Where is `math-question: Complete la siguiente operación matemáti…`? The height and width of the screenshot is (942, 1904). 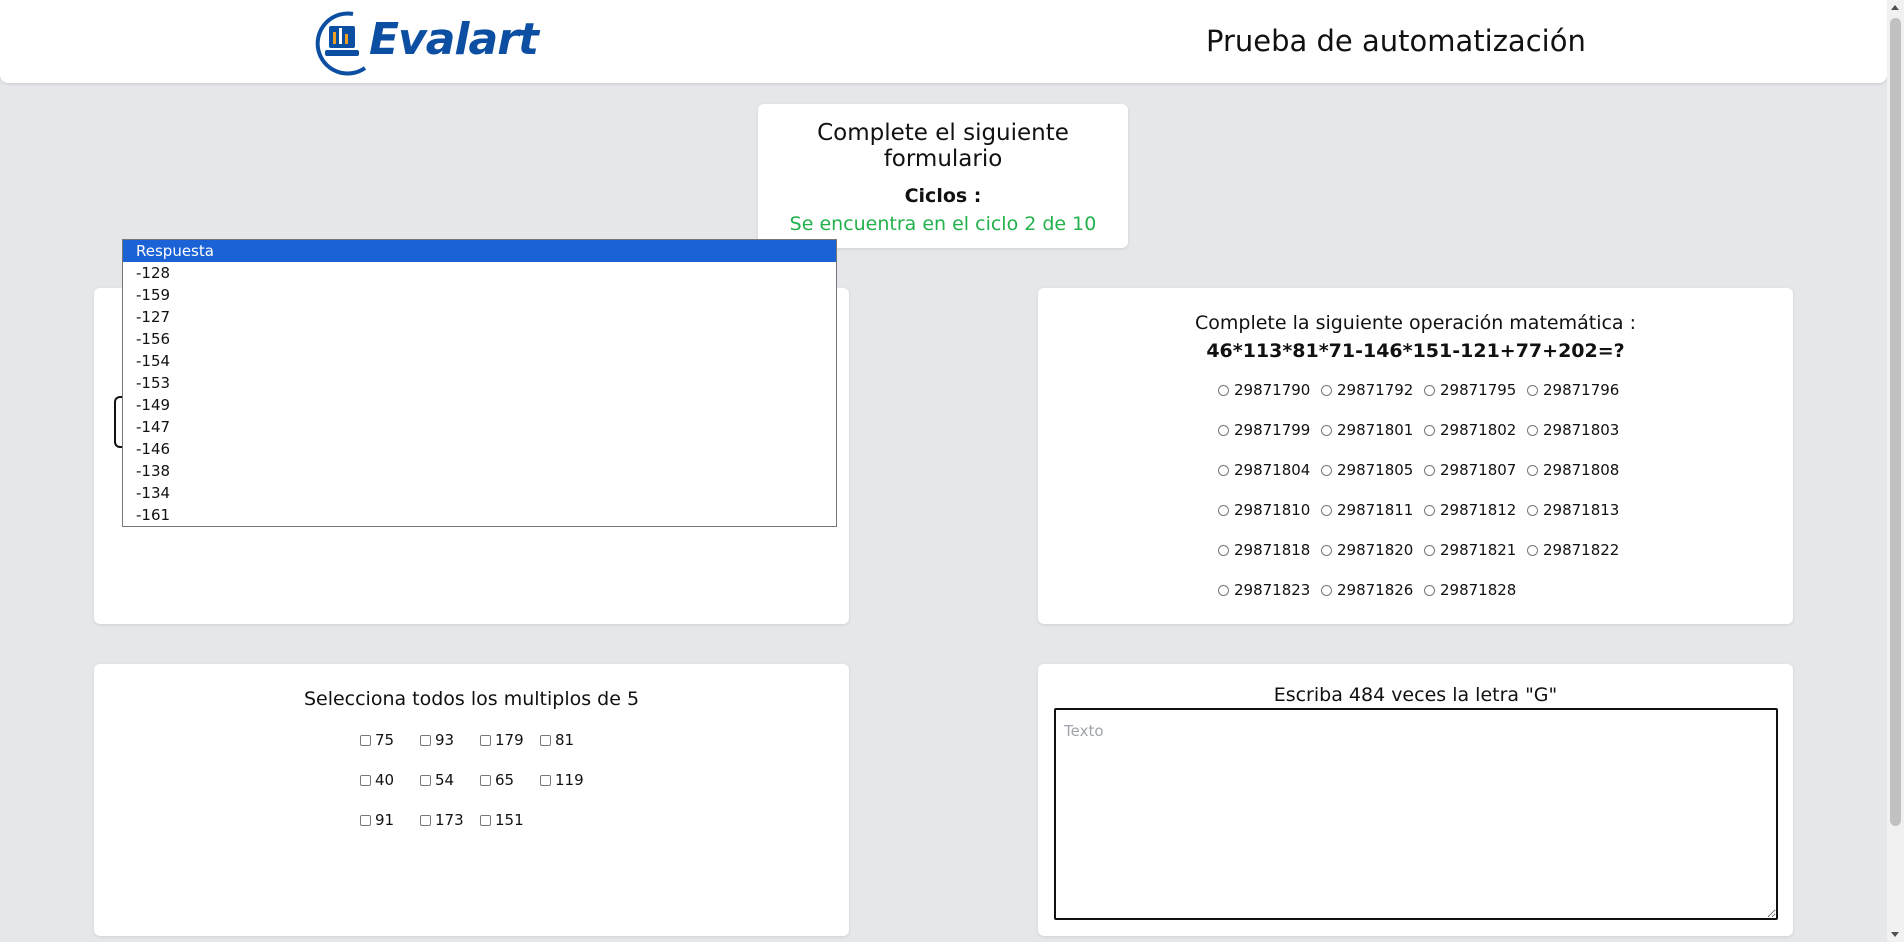 math-question: Complete la siguiente operación matemáti… is located at coordinates (1415, 323).